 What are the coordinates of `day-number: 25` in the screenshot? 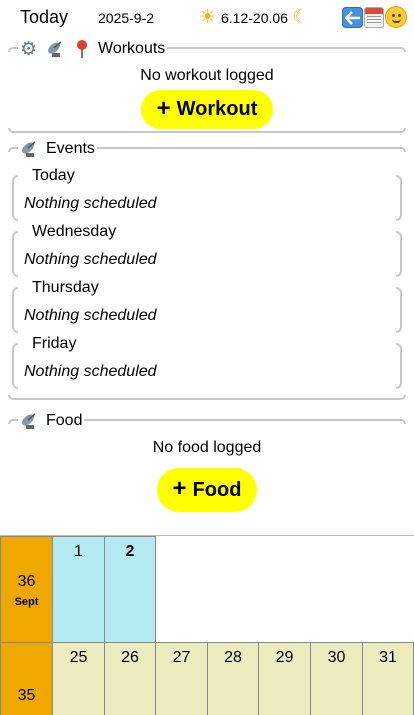 It's located at (78, 657).